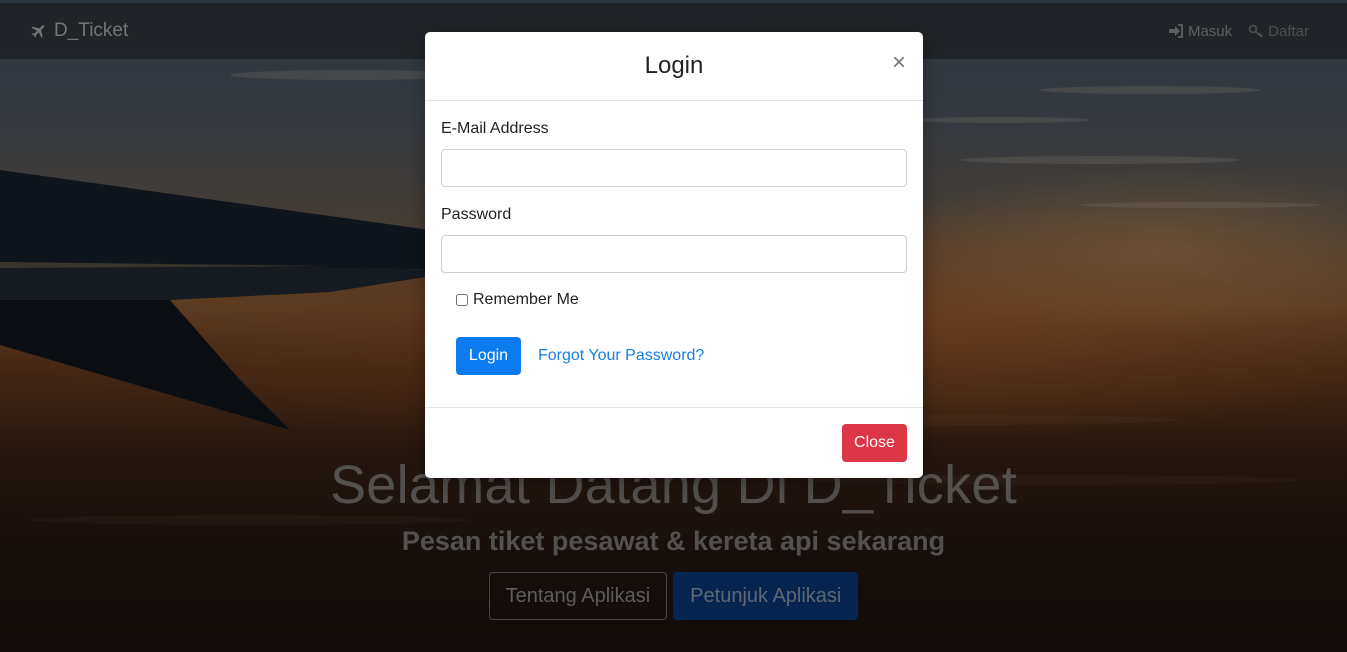 The height and width of the screenshot is (652, 1347). Describe the element at coordinates (621, 356) in the screenshot. I see `forgot-password-link: Forgot Your Password?` at that location.